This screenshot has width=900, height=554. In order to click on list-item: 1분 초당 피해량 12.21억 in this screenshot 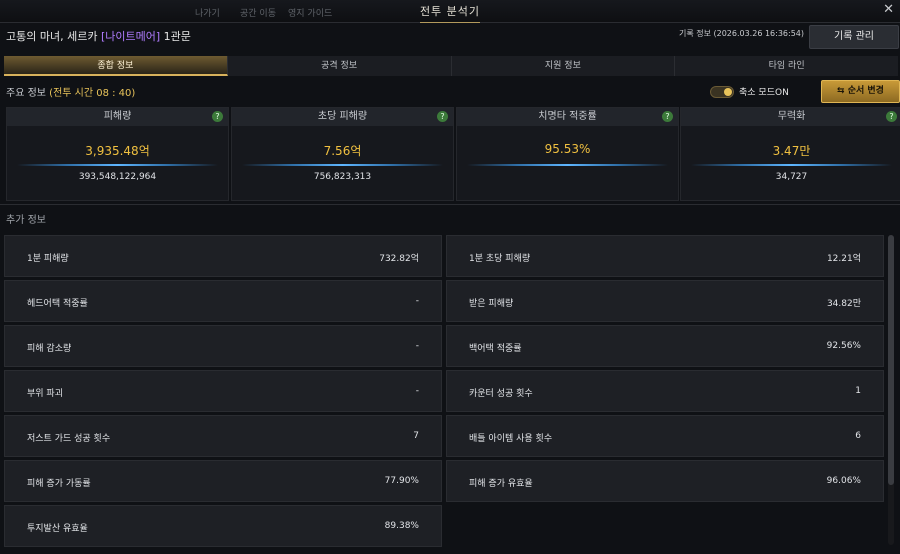, I will do `click(665, 256)`.